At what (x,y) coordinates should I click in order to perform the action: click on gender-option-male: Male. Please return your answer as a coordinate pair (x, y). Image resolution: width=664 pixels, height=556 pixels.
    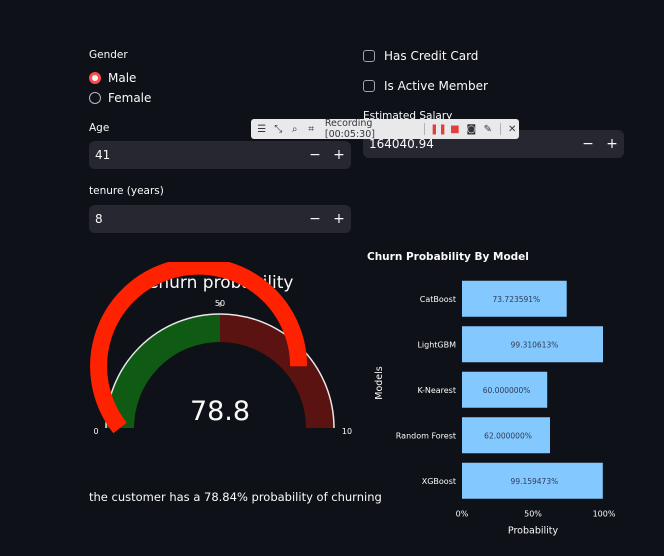
    Looking at the image, I should click on (112, 78).